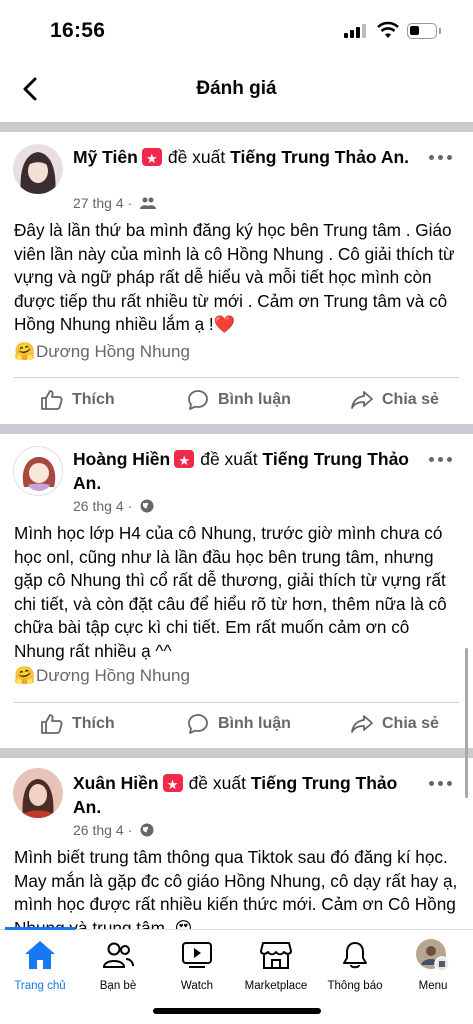  What do you see at coordinates (433, 955) in the screenshot?
I see `menu-avatar-icon` at bounding box center [433, 955].